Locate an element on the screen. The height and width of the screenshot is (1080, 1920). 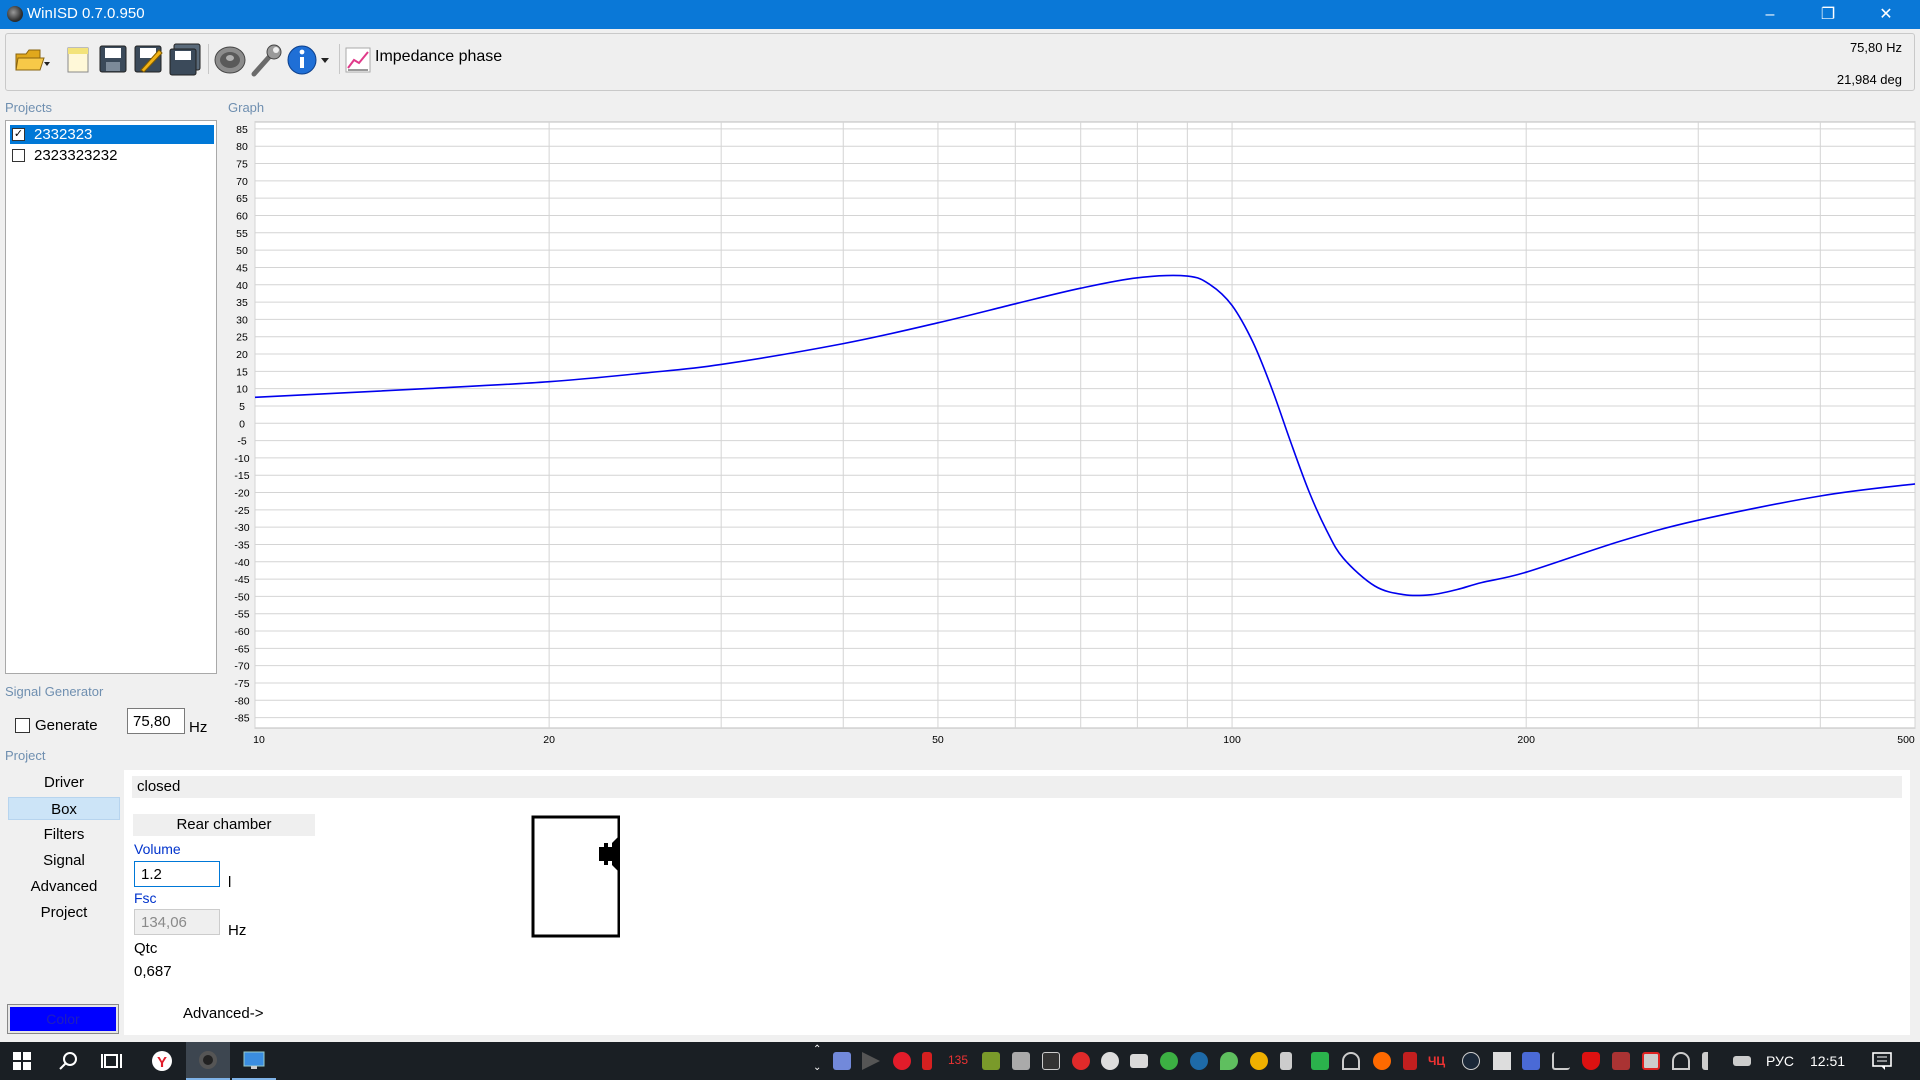
minimize-button: – is located at coordinates (1770, 14).